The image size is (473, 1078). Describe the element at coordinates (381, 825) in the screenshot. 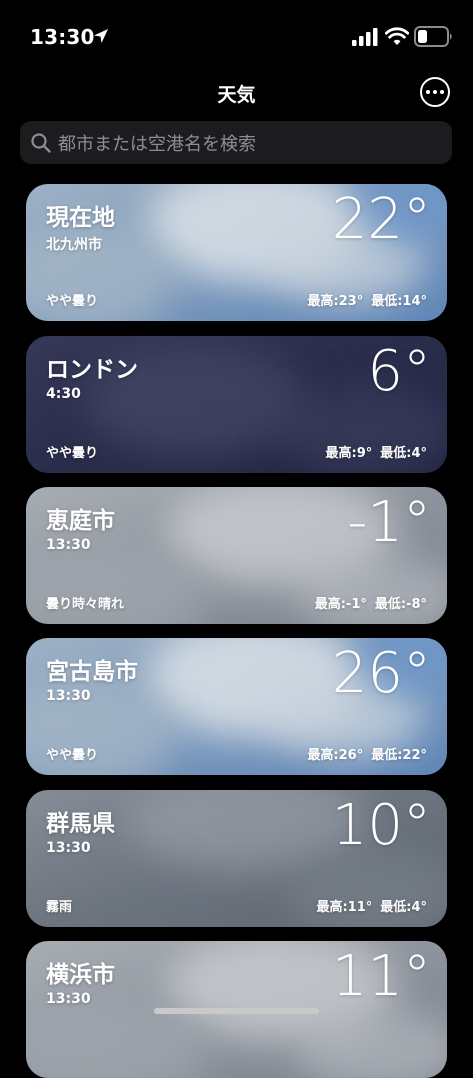

I see `current-temperature: 10°` at that location.